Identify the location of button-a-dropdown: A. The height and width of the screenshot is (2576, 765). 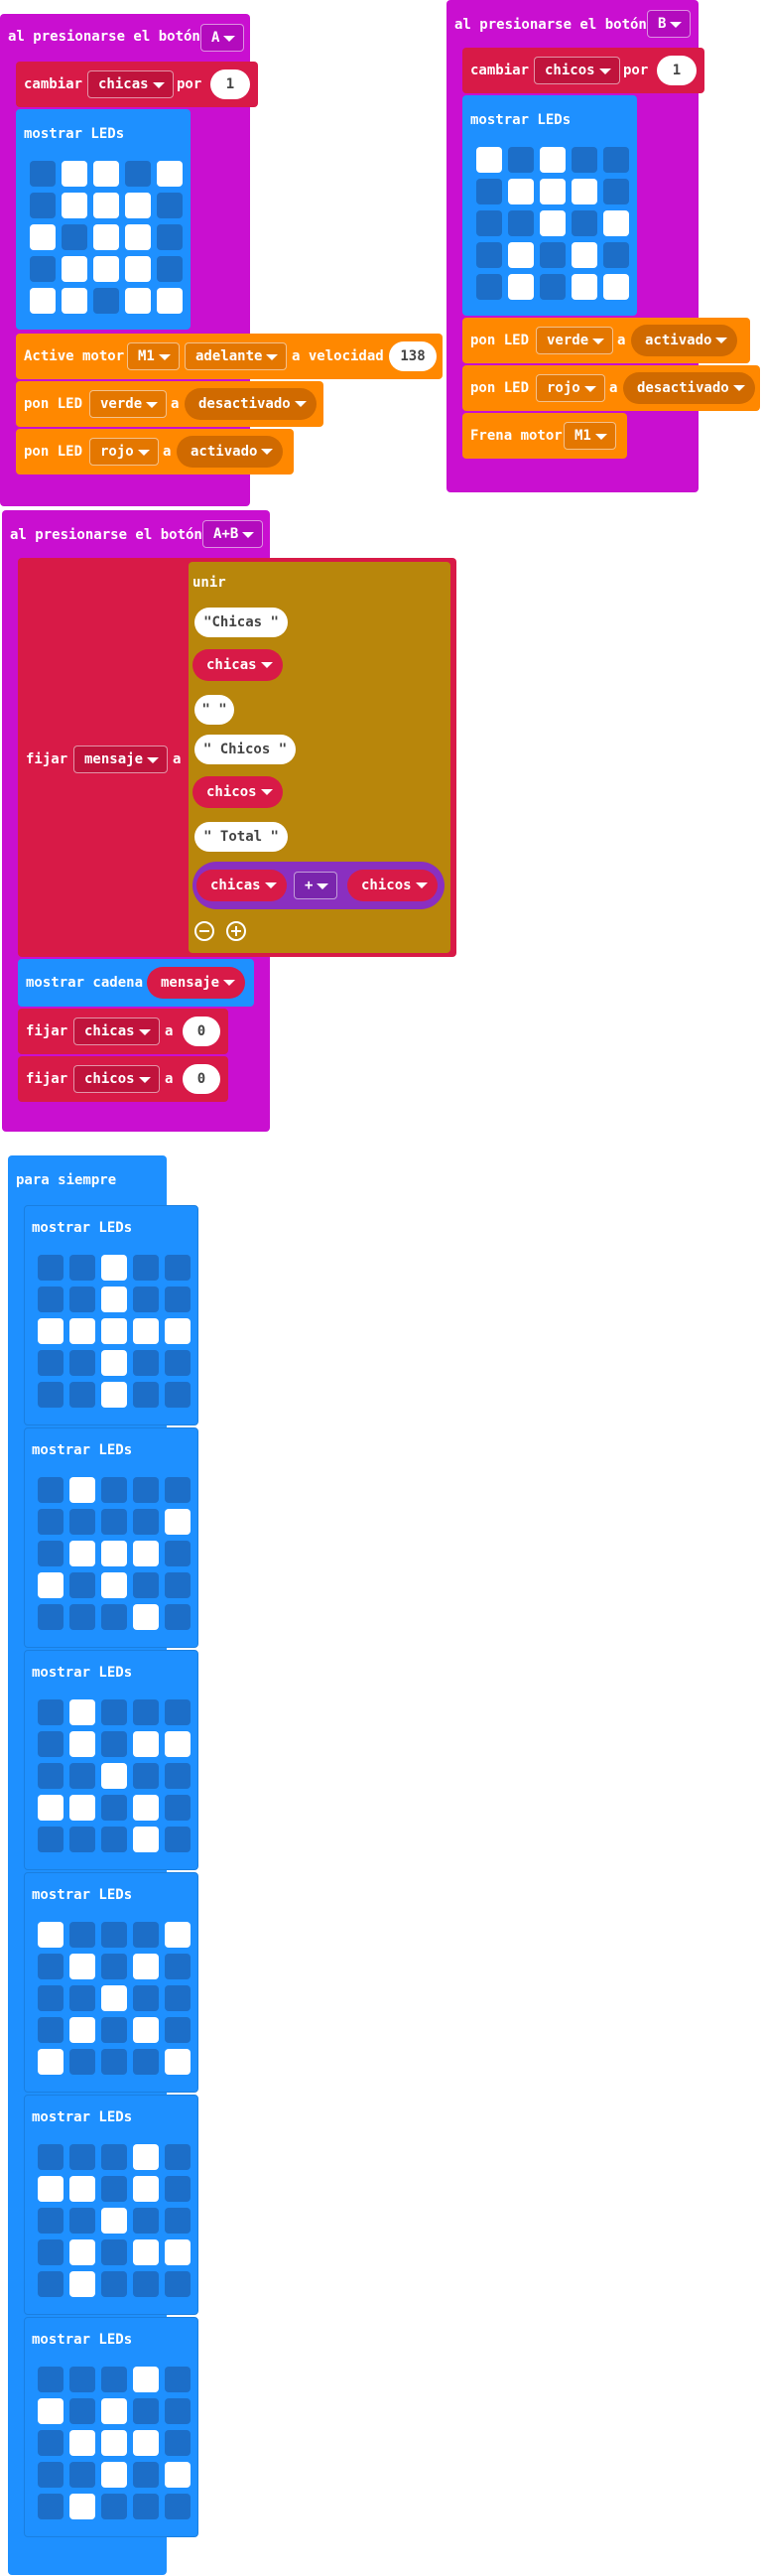
(222, 38).